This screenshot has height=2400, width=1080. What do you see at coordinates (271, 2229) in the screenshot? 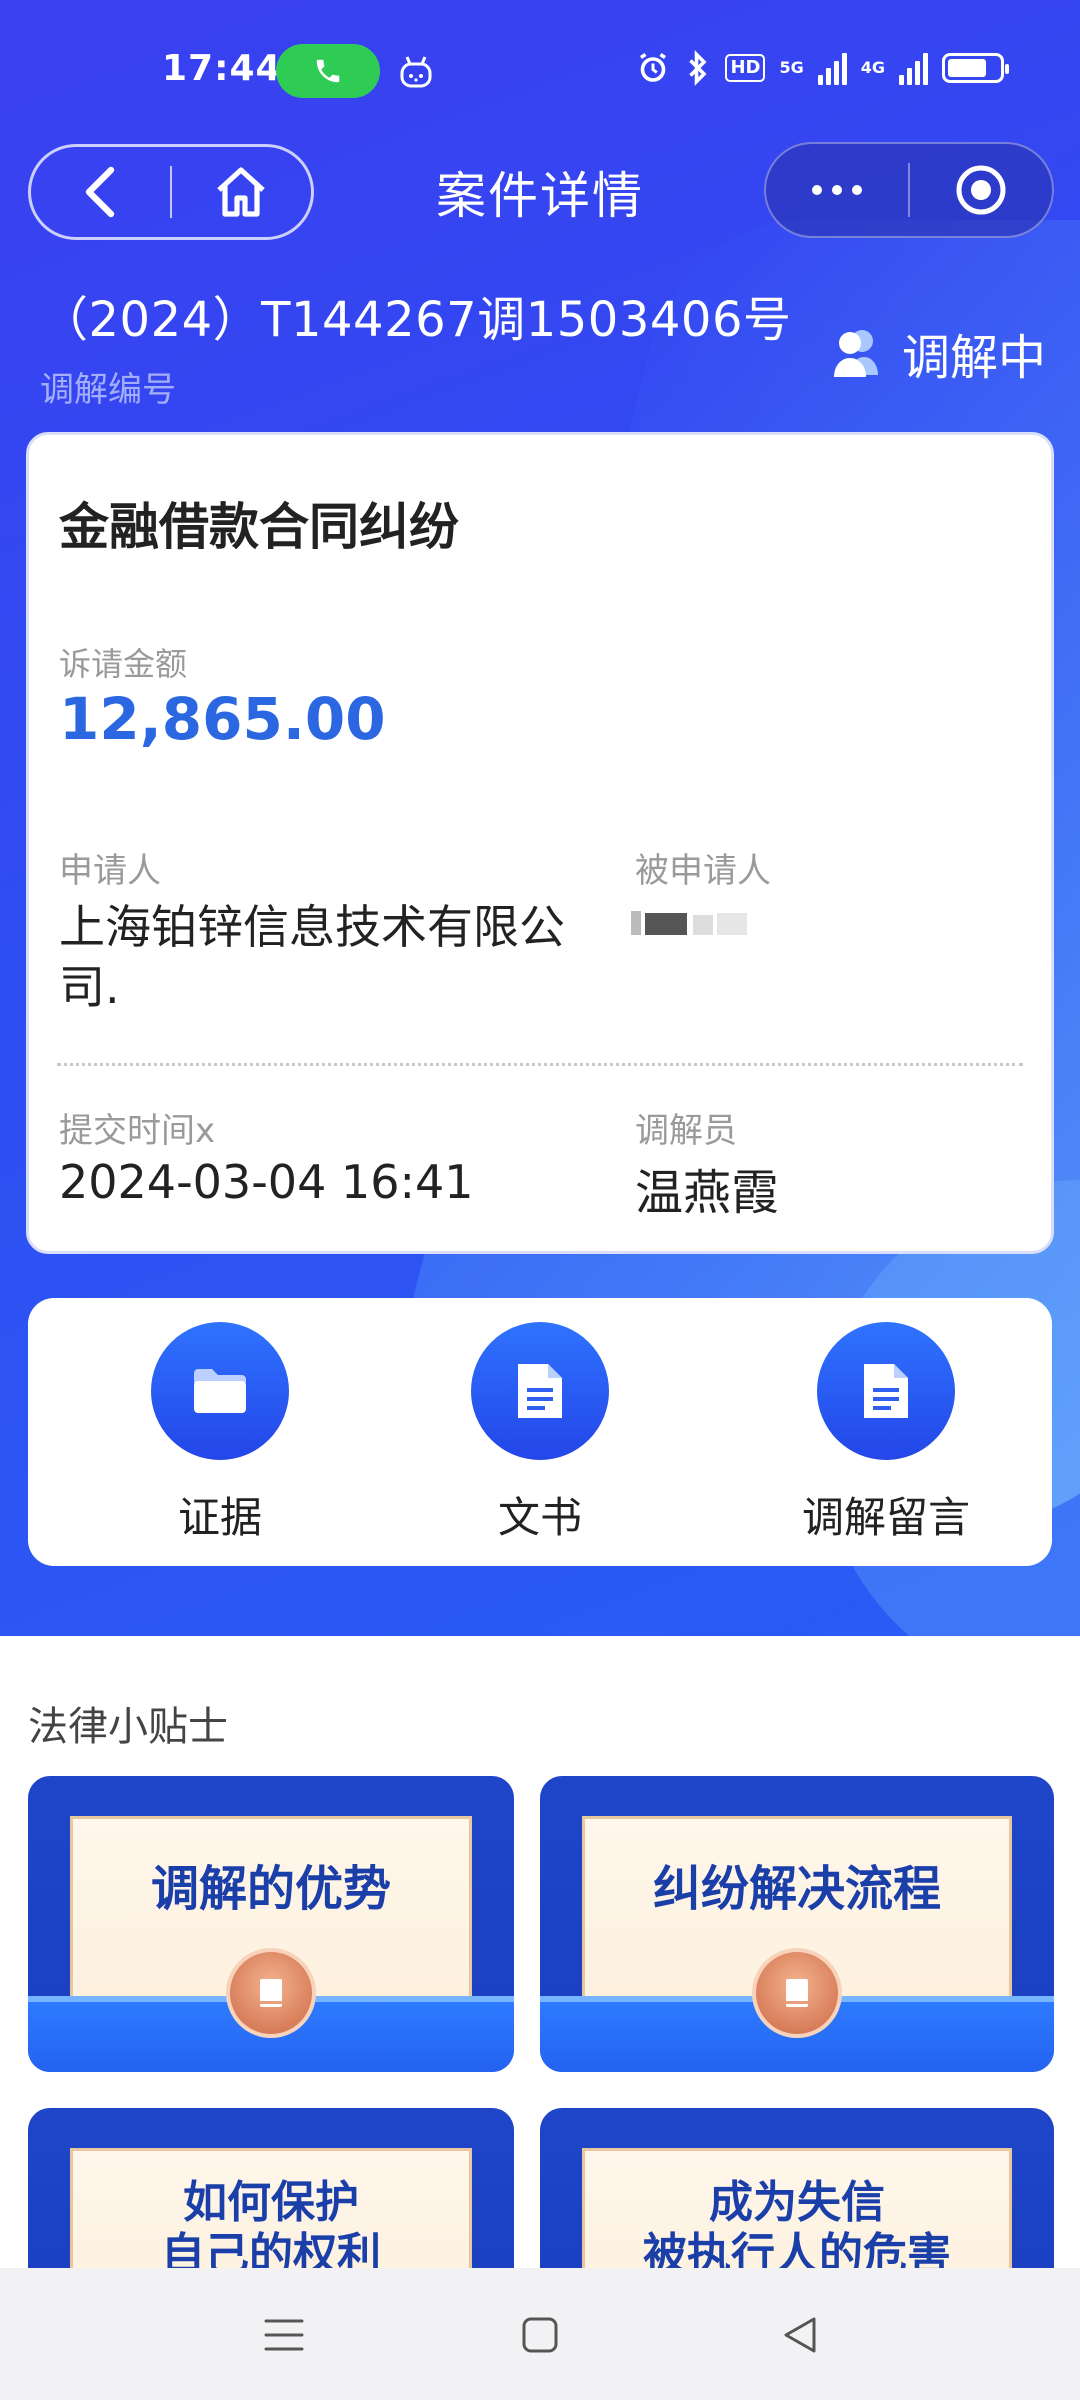
I see `tip-title: 如何保护 自己的权利` at bounding box center [271, 2229].